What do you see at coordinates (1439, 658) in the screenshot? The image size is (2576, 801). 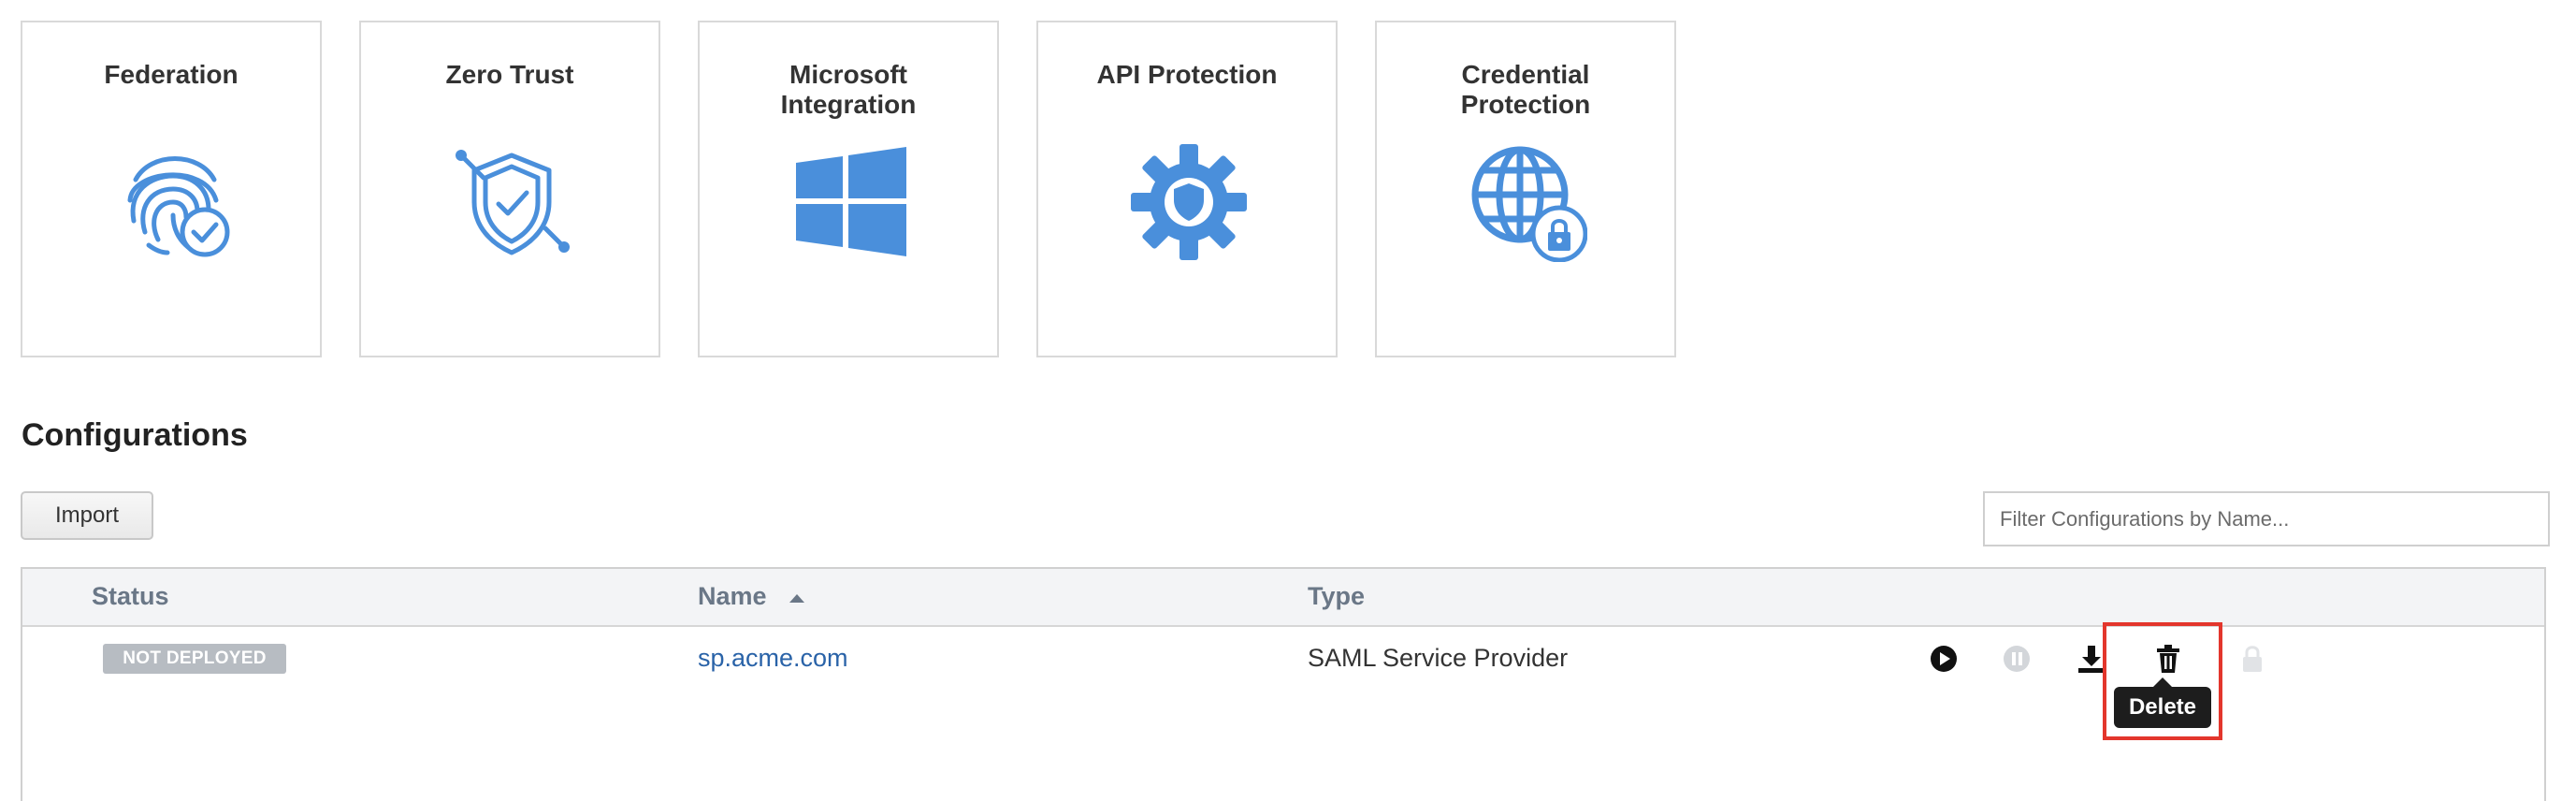 I see `configuration-type: SAML Service Provider` at bounding box center [1439, 658].